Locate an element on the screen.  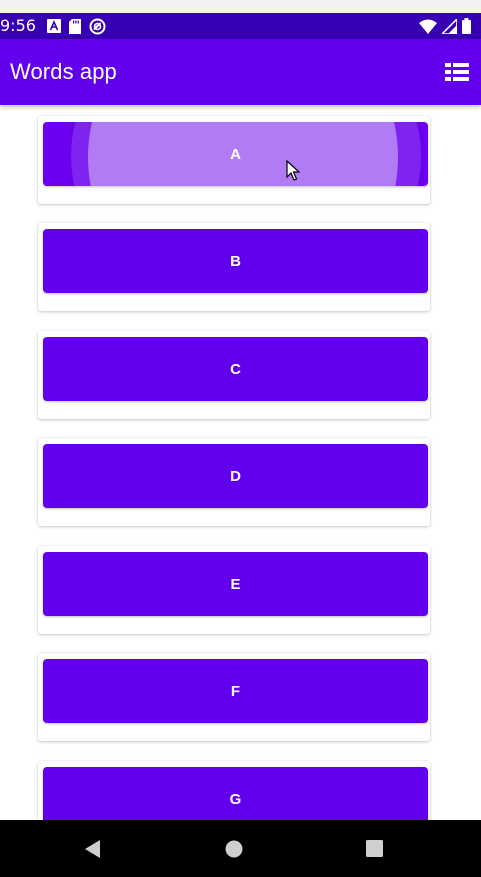
letter-label: D is located at coordinates (235, 476).